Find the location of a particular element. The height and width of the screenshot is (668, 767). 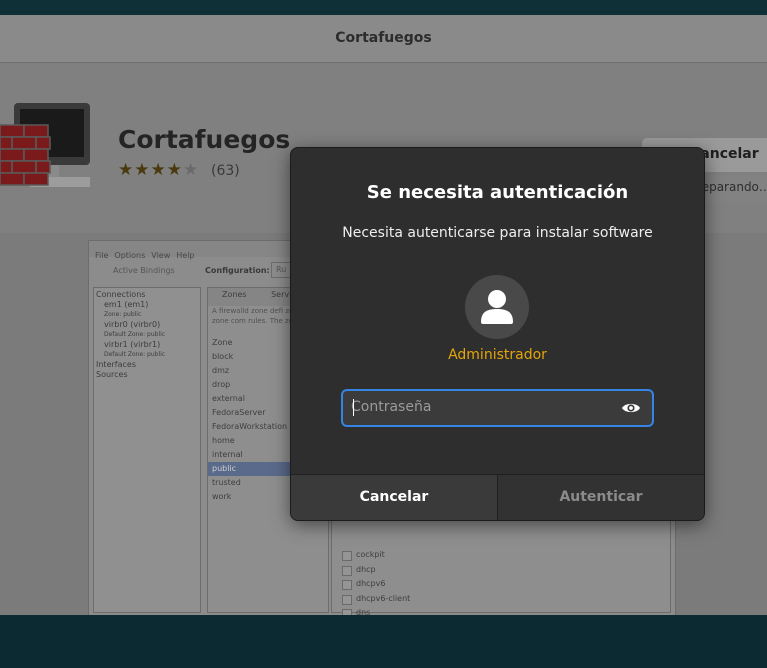

screenshot-service-item: dhcpv6 is located at coordinates (378, 584).